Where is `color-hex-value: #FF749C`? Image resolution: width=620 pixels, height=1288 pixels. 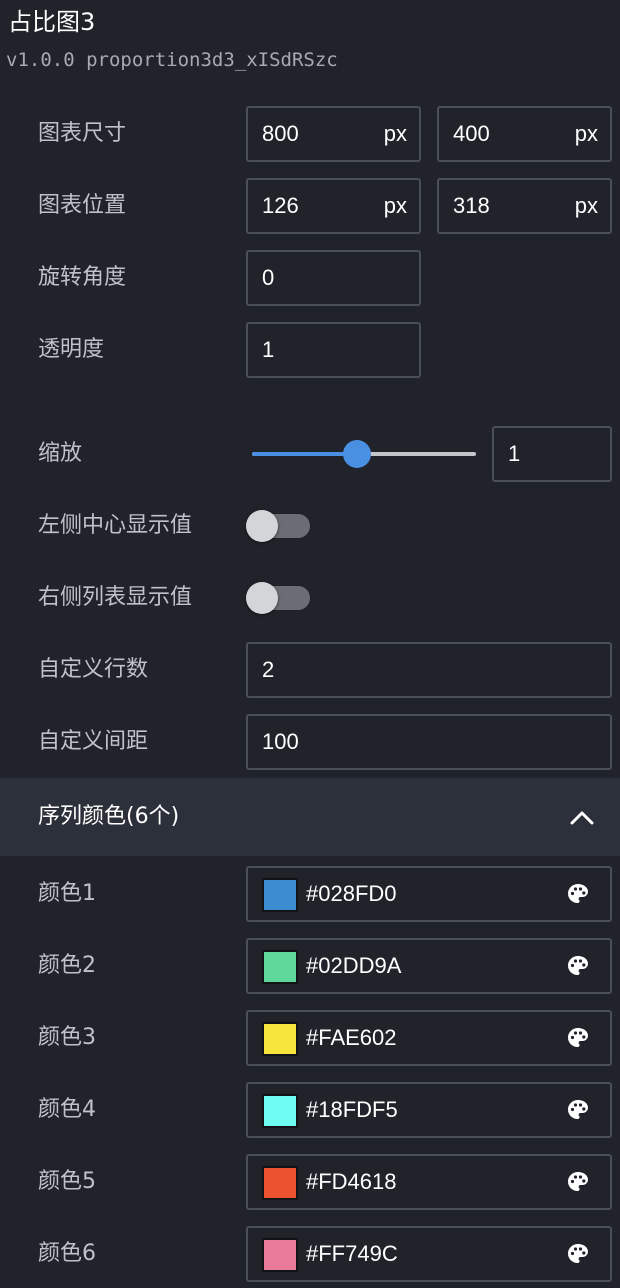
color-hex-value: #FF749C is located at coordinates (352, 1253).